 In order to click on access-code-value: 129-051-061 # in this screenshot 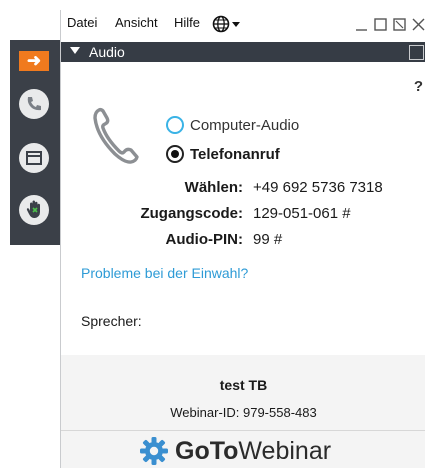, I will do `click(302, 213)`.